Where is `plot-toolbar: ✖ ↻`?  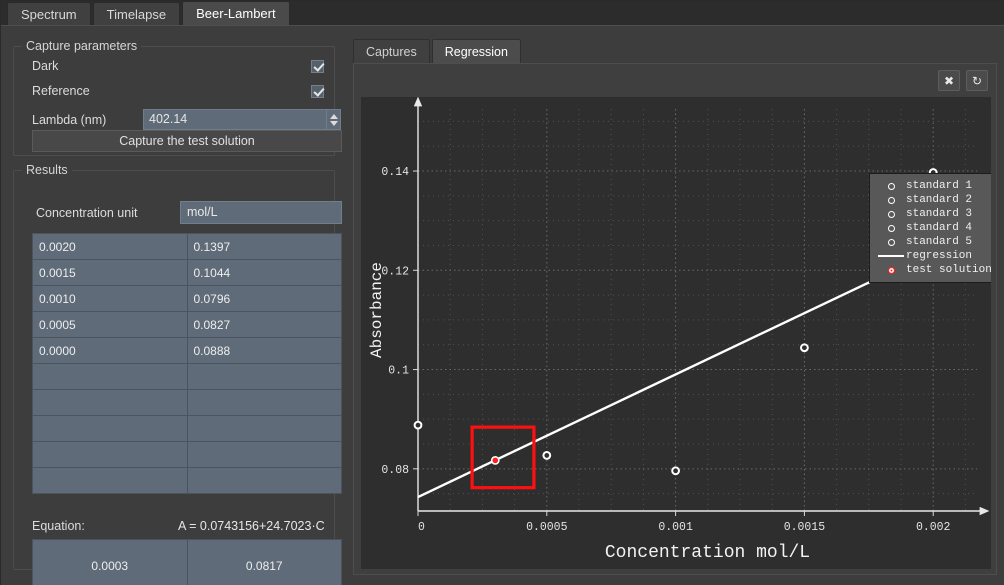 plot-toolbar: ✖ ↻ is located at coordinates (963, 80).